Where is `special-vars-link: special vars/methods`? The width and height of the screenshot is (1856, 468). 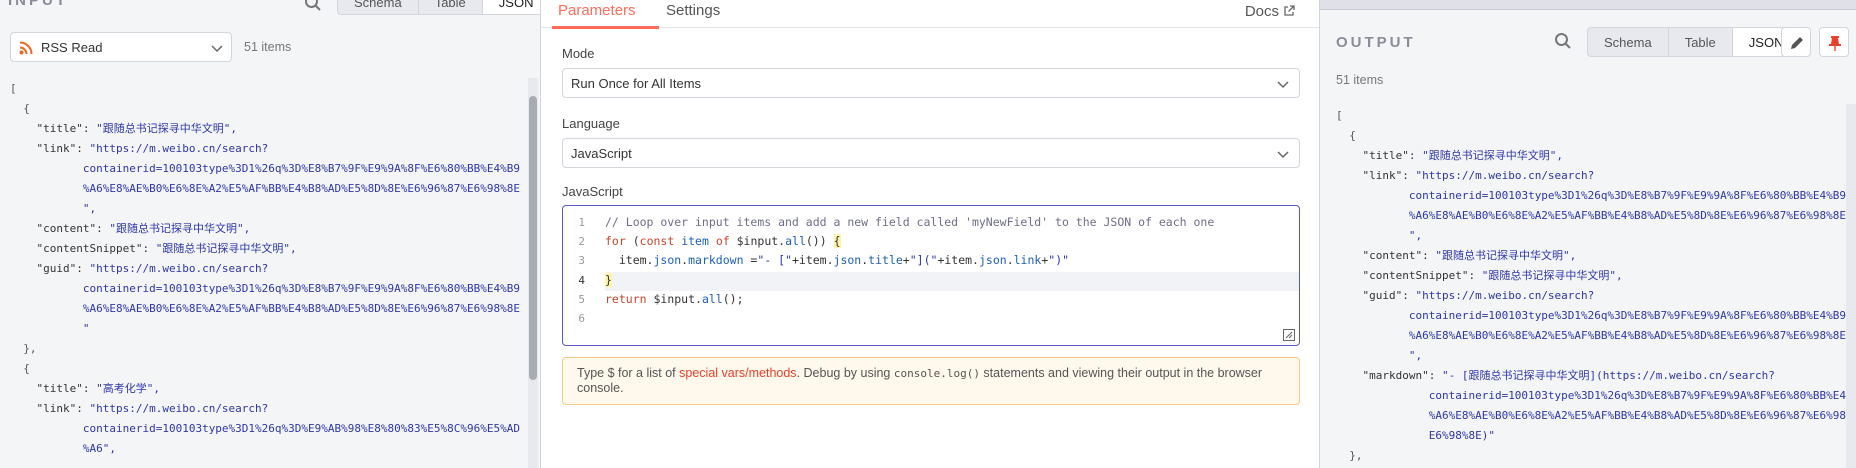 special-vars-link: special vars/methods is located at coordinates (737, 373).